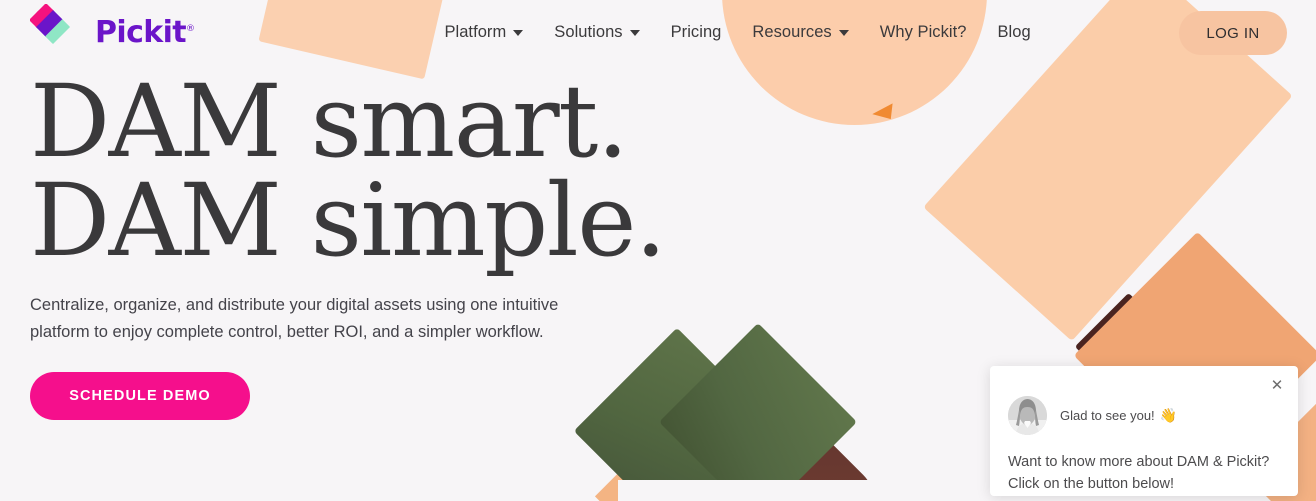 Image resolution: width=1316 pixels, height=501 pixels. What do you see at coordinates (885, 114) in the screenshot?
I see `orange-triangle-accent-shape` at bounding box center [885, 114].